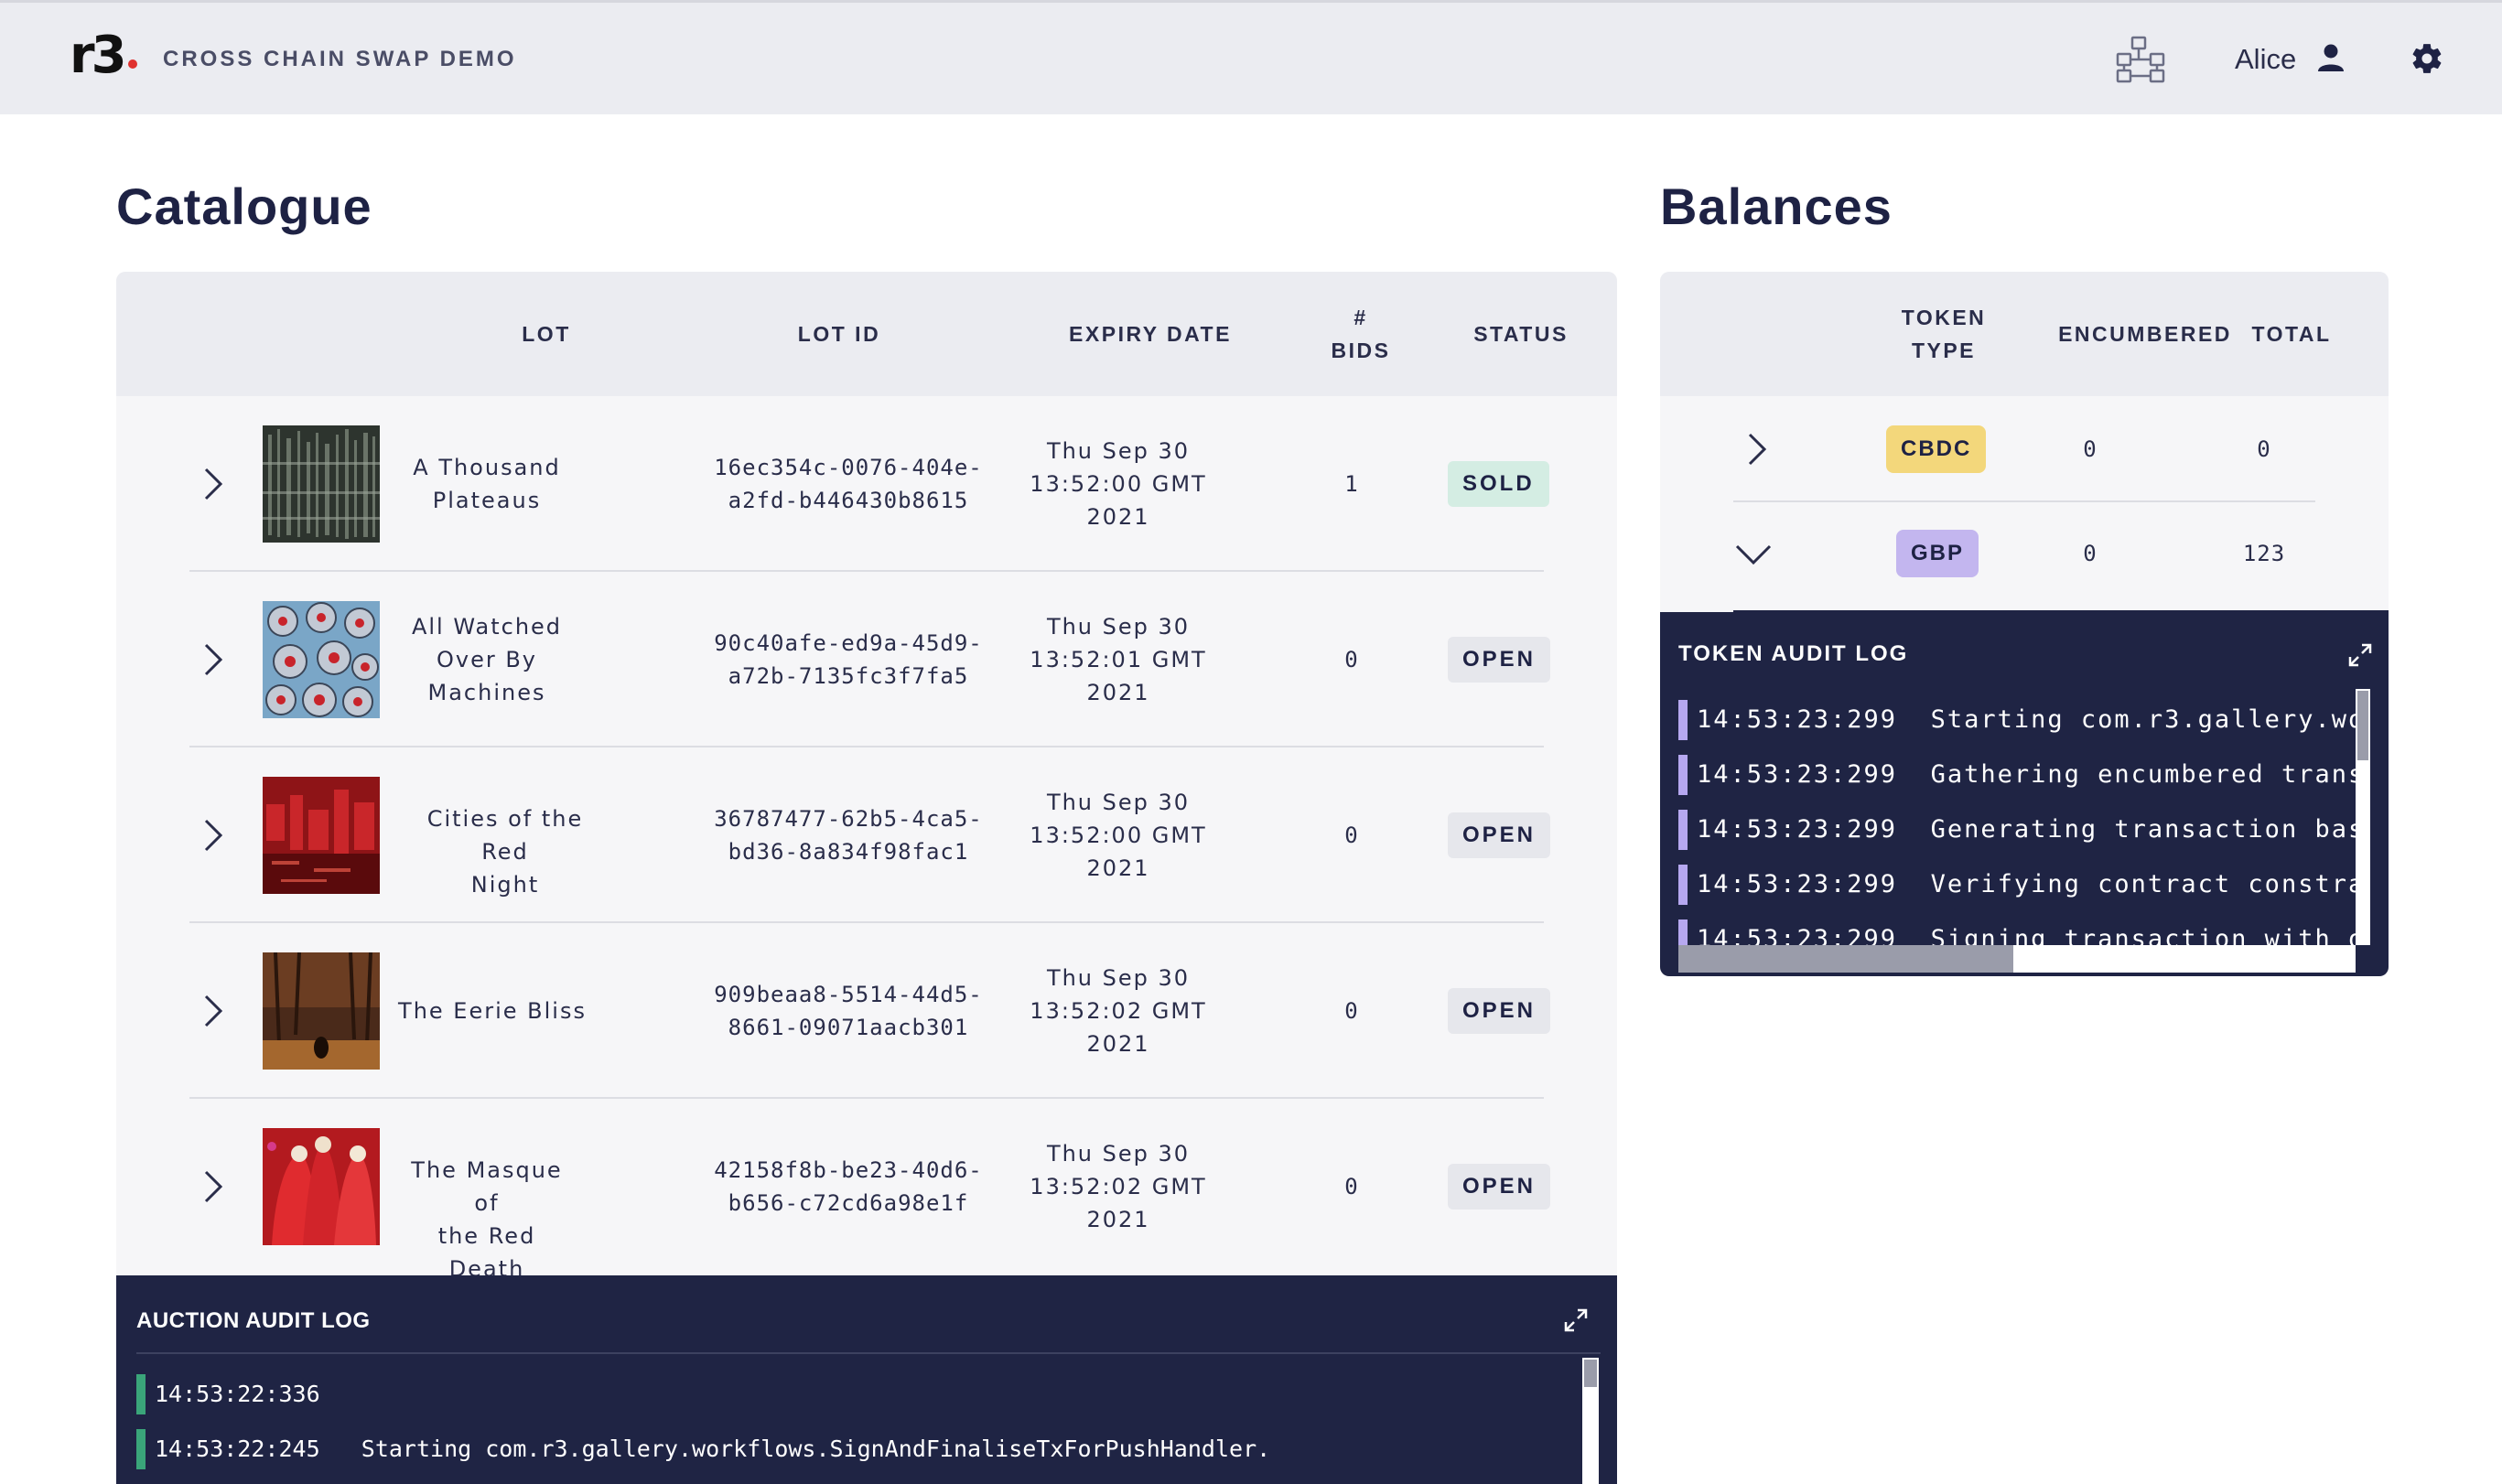 The image size is (2502, 1484). I want to click on total-value: 123, so click(2264, 553).